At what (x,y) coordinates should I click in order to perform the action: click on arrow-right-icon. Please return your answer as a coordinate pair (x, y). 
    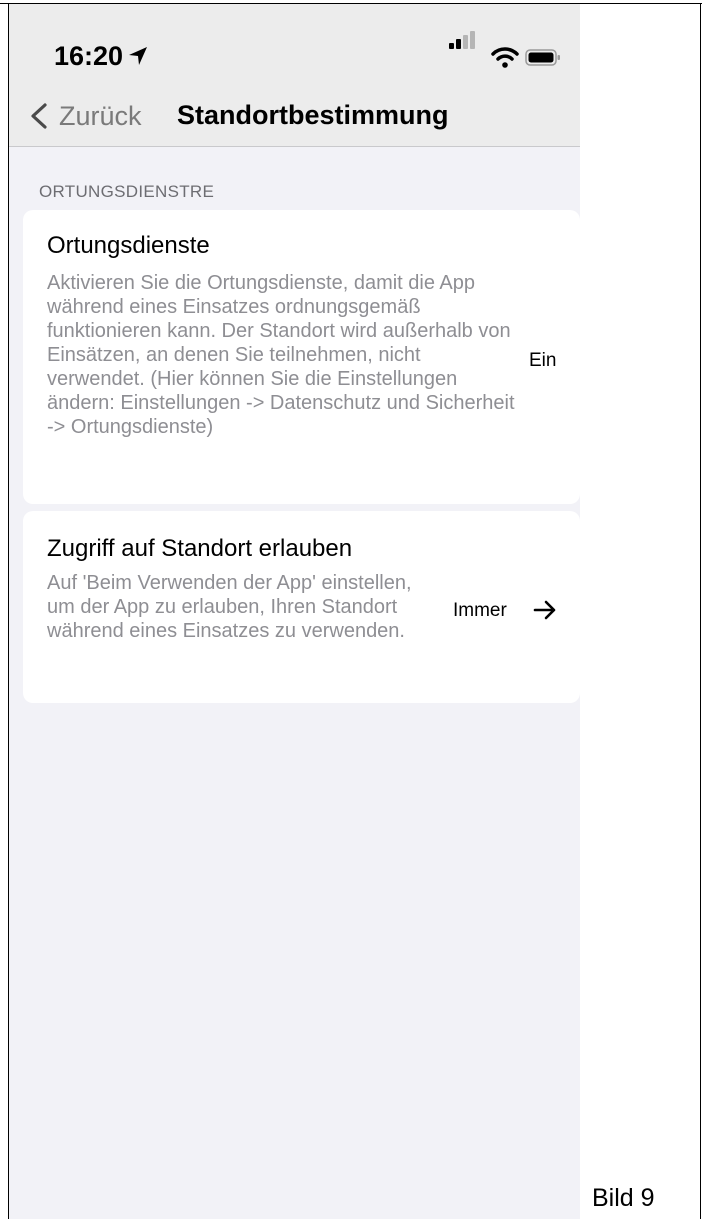
    Looking at the image, I should click on (545, 610).